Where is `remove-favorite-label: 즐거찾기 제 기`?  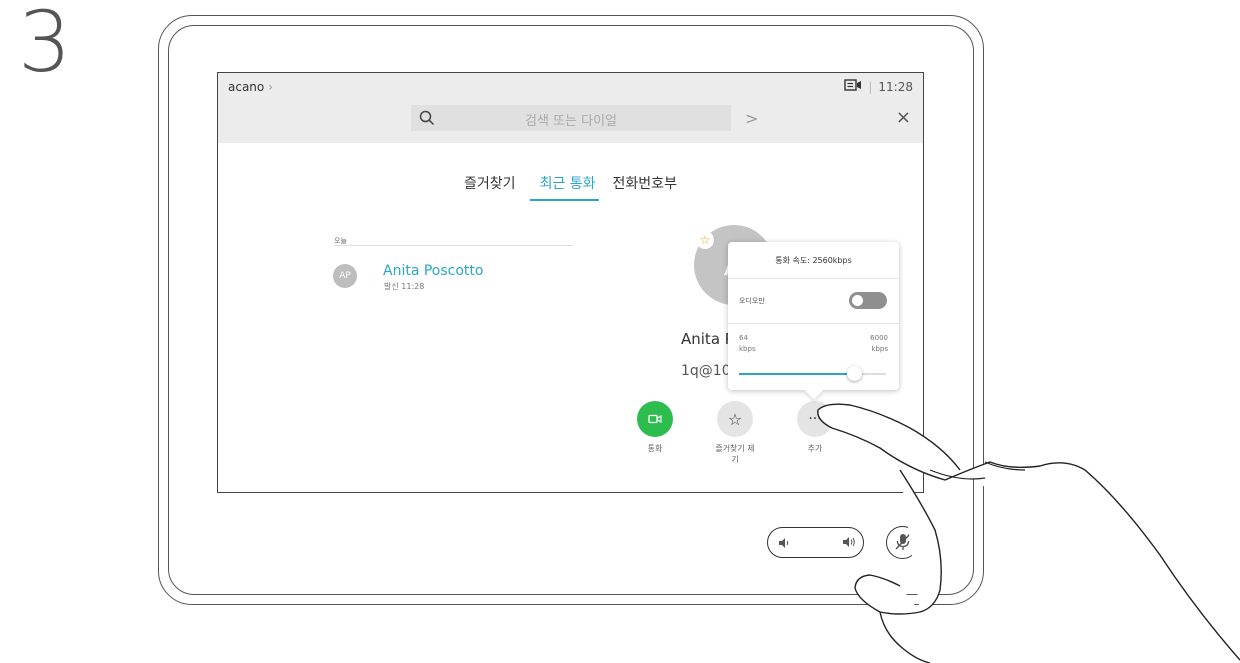 remove-favorite-label: 즐거찾기 제 기 is located at coordinates (735, 454).